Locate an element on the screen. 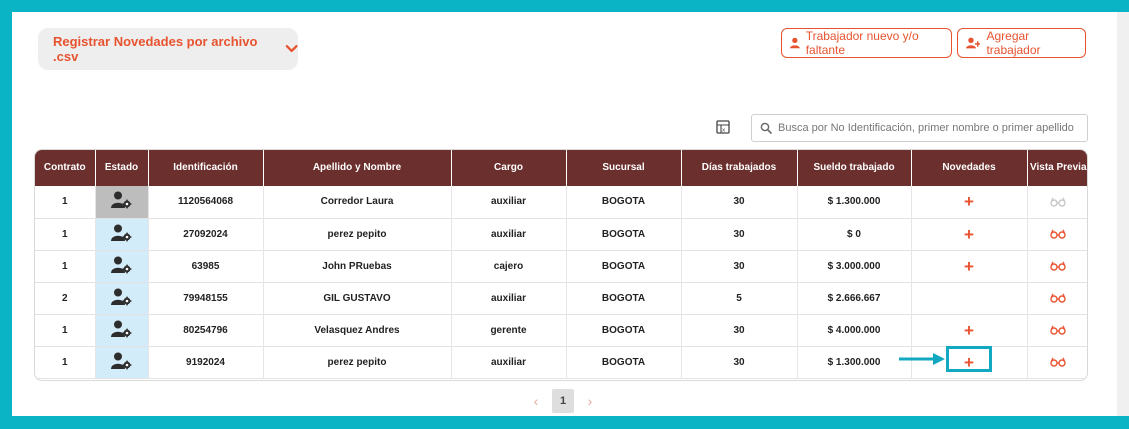  prev-page-button: ‹ is located at coordinates (536, 401).